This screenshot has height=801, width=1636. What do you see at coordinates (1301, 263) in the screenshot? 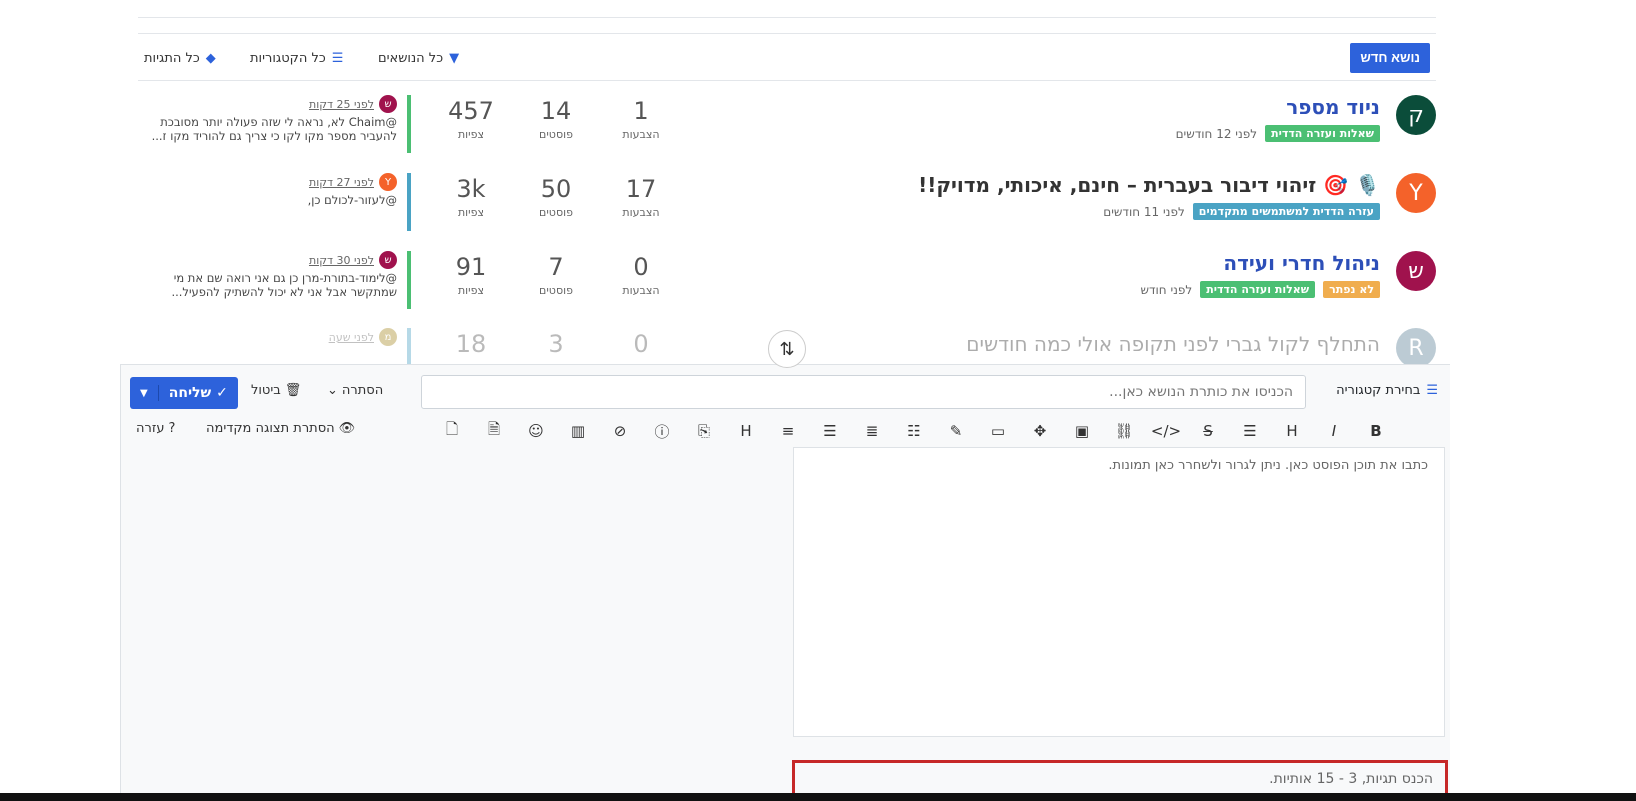
I see `topic-title: ניהול חדרי ועידה` at bounding box center [1301, 263].